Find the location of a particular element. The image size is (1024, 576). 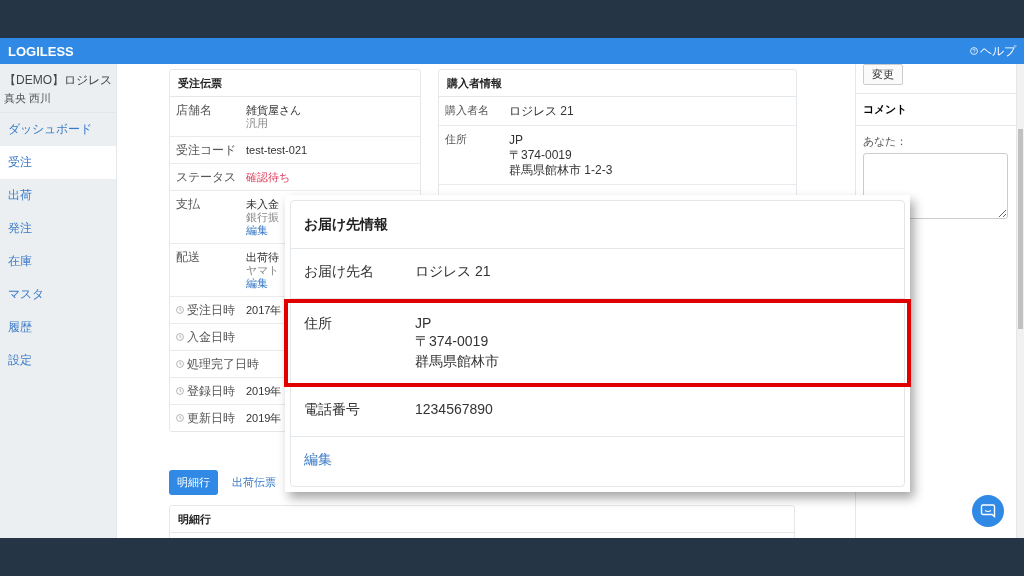

field-label: 登録日時 is located at coordinates (211, 391).